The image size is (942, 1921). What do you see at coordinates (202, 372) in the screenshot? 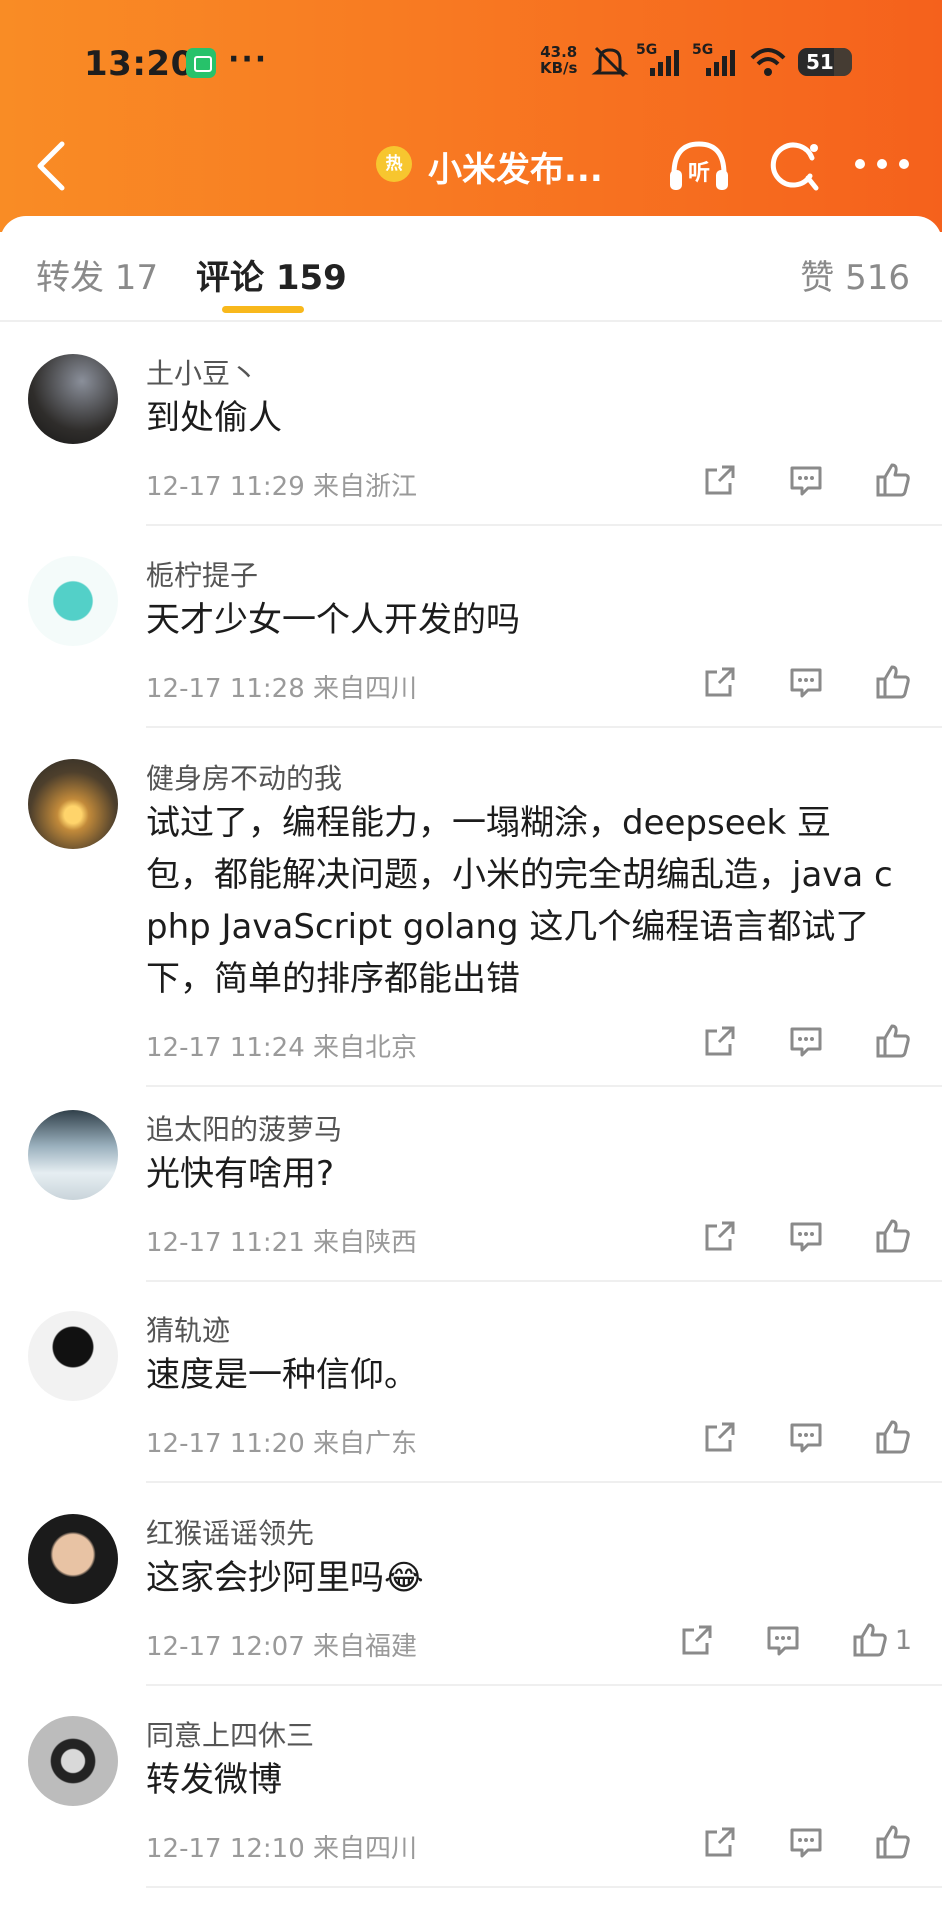
I see `comment-username: 土小豆丶` at bounding box center [202, 372].